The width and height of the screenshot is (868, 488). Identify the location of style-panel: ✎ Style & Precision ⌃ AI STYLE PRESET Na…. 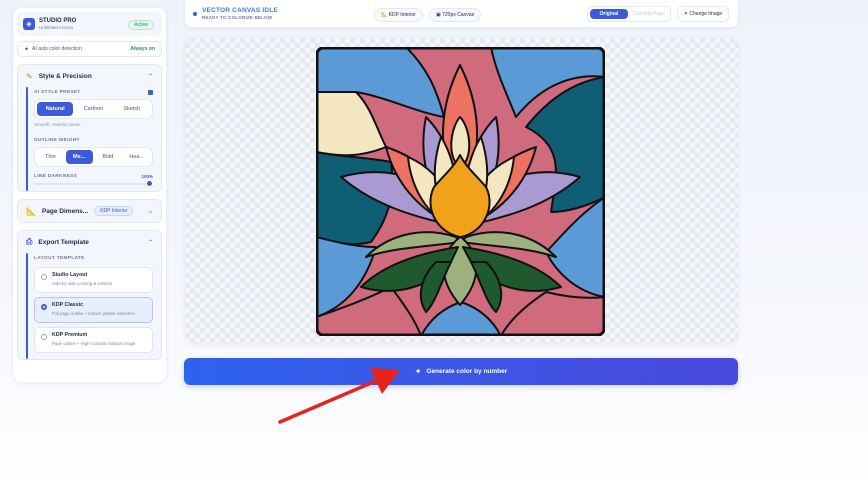
(89, 128).